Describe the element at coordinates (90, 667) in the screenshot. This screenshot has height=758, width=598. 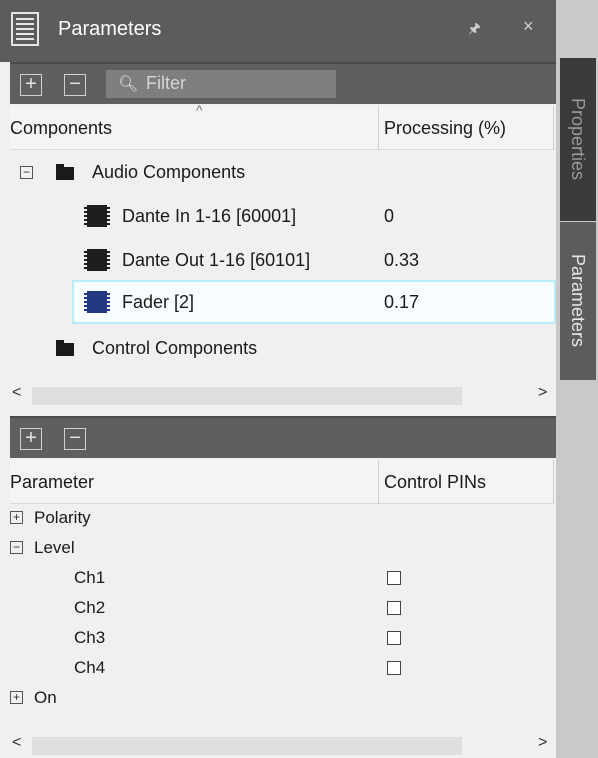
I see `param-label: Ch4` at that location.